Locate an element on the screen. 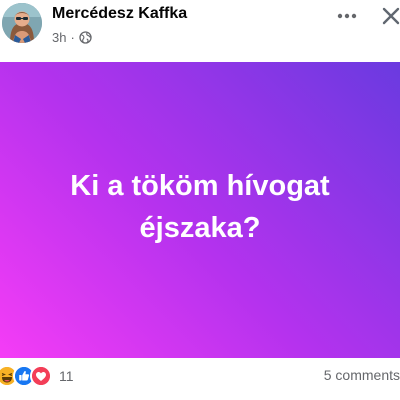 This screenshot has width=400, height=400. close-icon is located at coordinates (391, 16).